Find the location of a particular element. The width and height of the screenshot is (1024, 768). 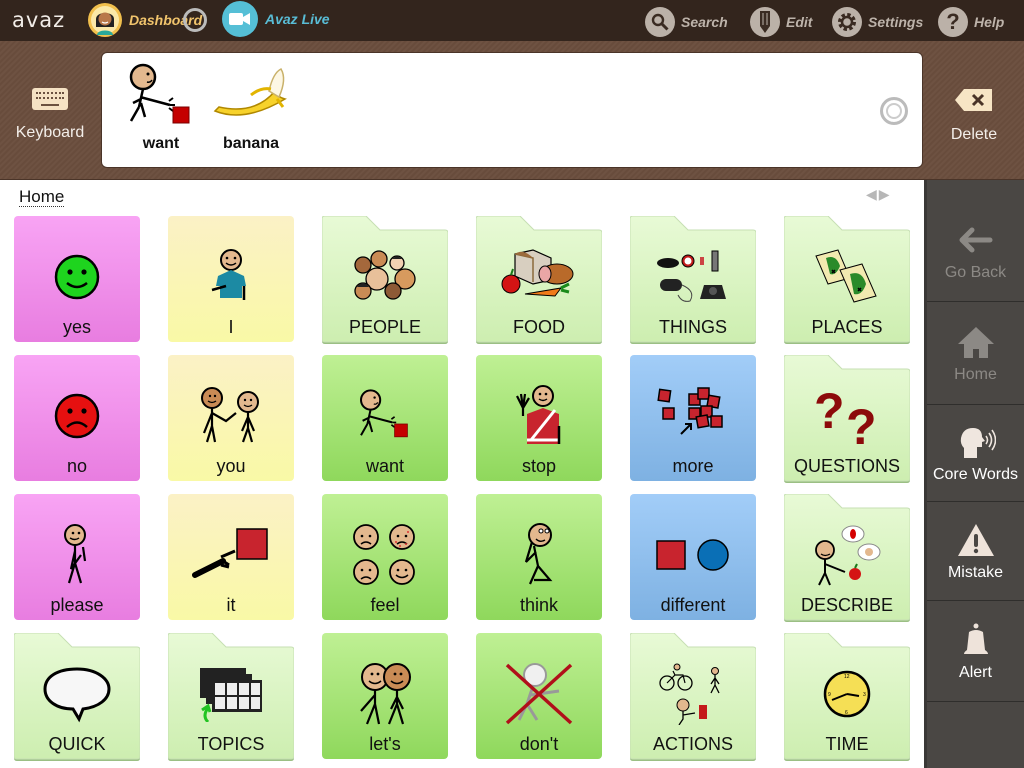

things-icon is located at coordinates (693, 277).